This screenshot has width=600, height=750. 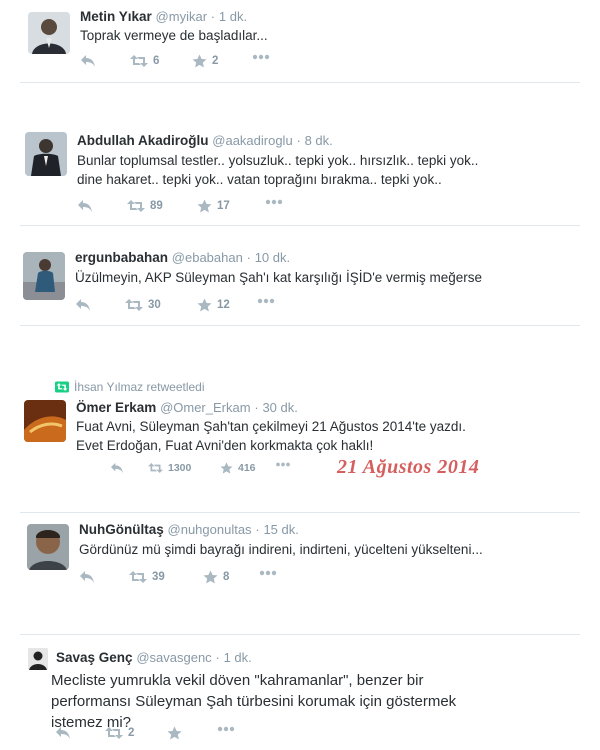 I want to click on retweet-button: 6, so click(x=144, y=61).